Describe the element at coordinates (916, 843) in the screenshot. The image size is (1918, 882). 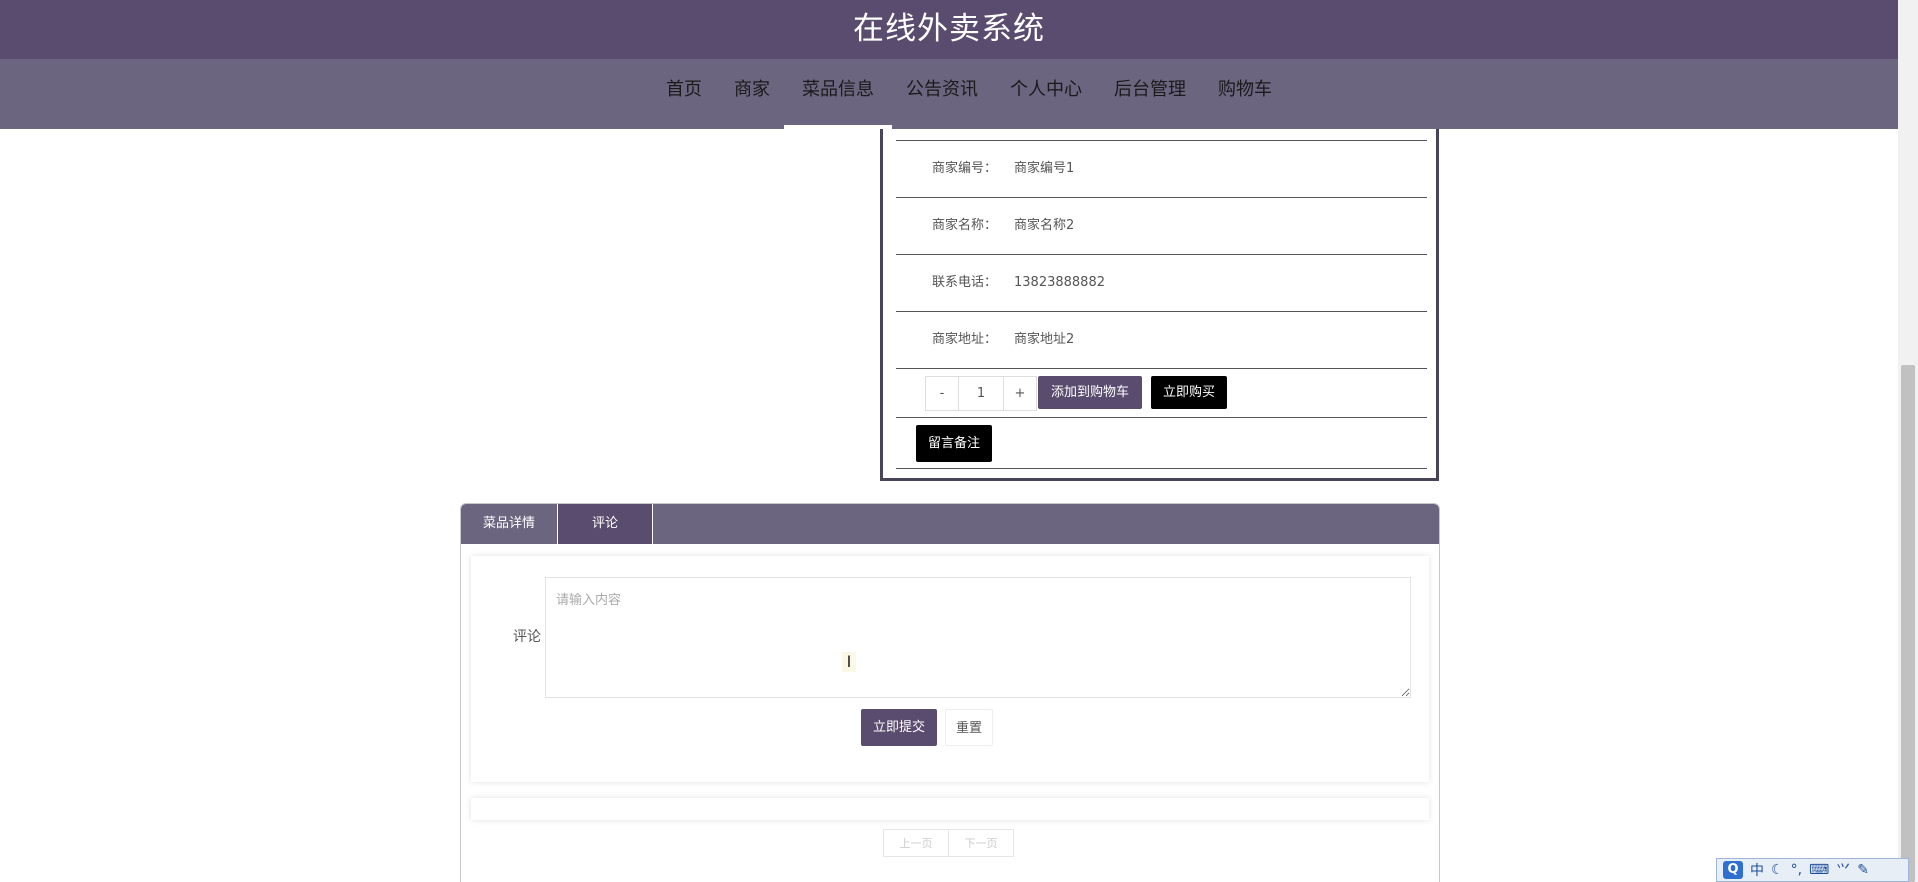
I see `prev-page-button: 上一页` at that location.